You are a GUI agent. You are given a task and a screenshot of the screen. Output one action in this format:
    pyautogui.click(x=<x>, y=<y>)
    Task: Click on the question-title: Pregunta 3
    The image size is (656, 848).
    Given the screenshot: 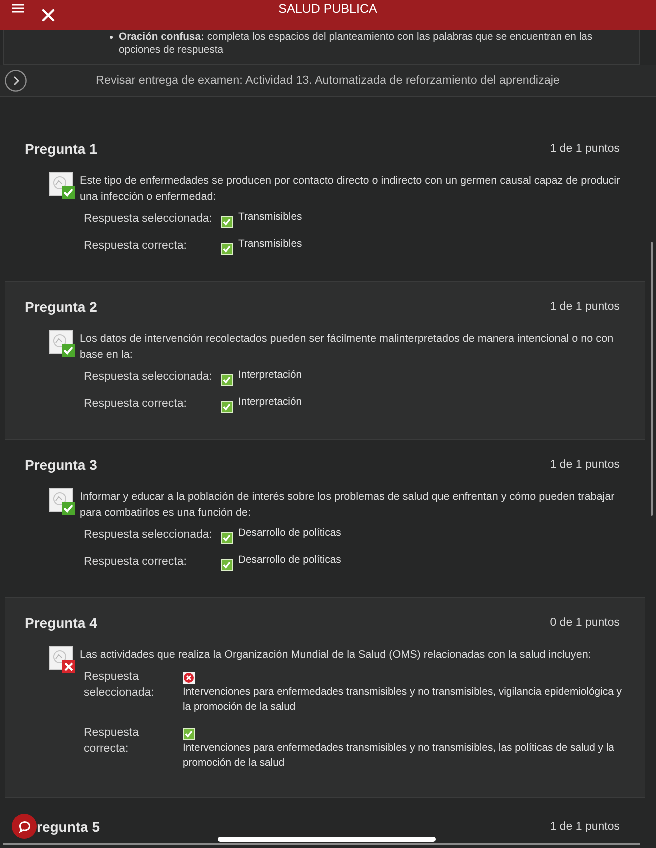 What is the action you would take?
    pyautogui.click(x=61, y=465)
    